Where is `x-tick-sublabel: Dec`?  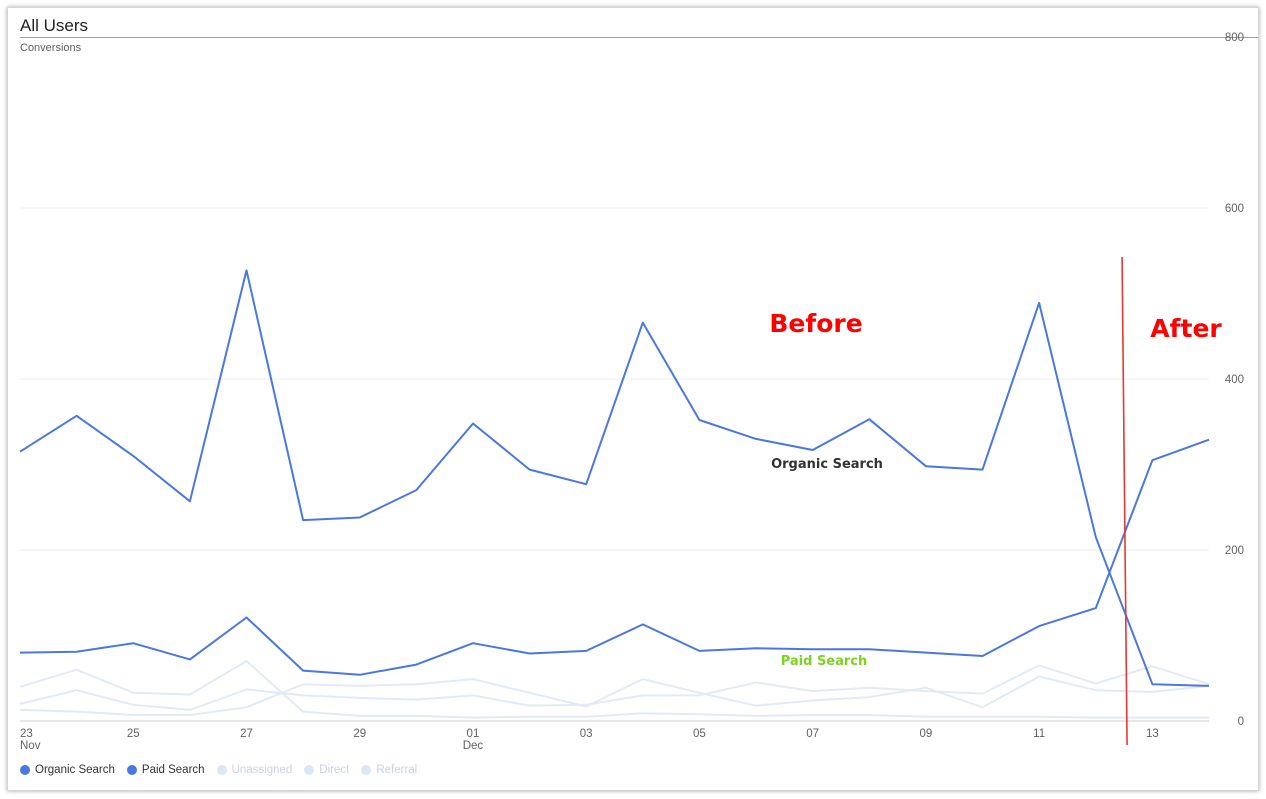 x-tick-sublabel: Dec is located at coordinates (473, 746).